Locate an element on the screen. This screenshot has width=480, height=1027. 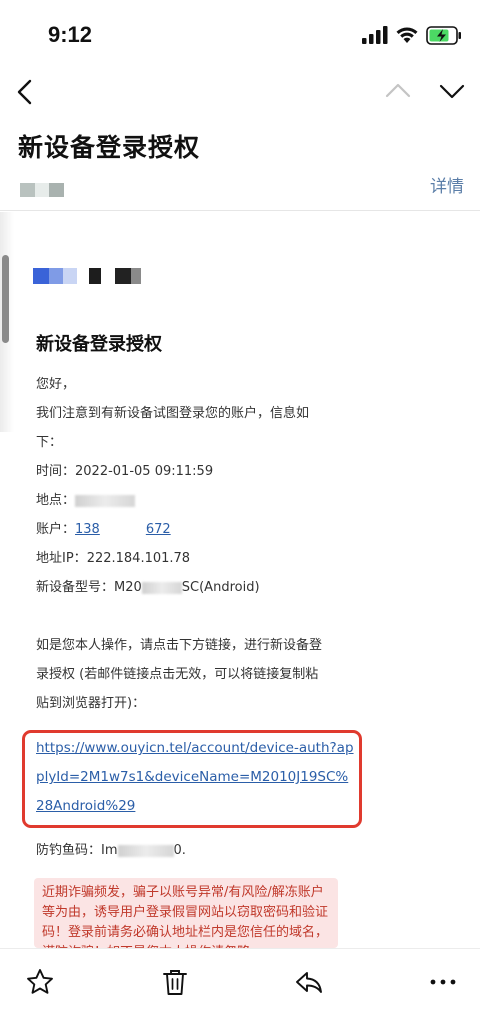
ip-label: 地址IP： is located at coordinates (61, 558).